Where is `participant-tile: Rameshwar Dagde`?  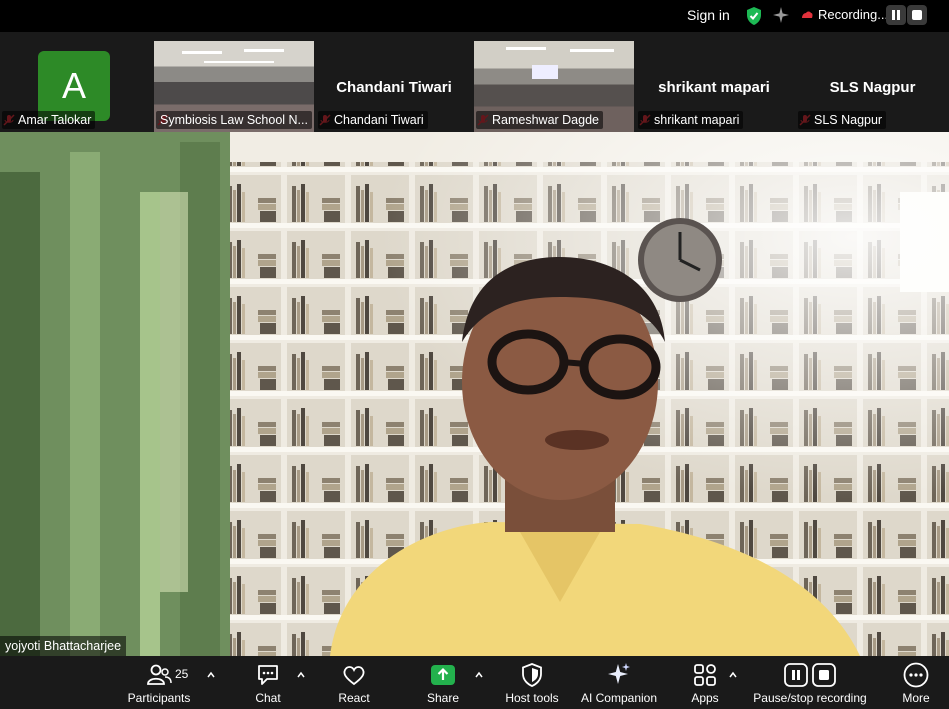 participant-tile: Rameshwar Dagde is located at coordinates (554, 86).